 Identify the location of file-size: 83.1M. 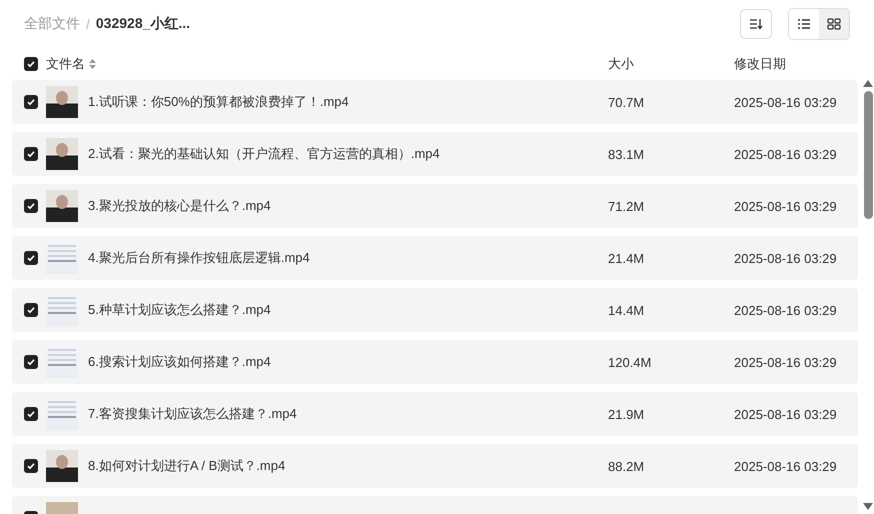
(627, 154).